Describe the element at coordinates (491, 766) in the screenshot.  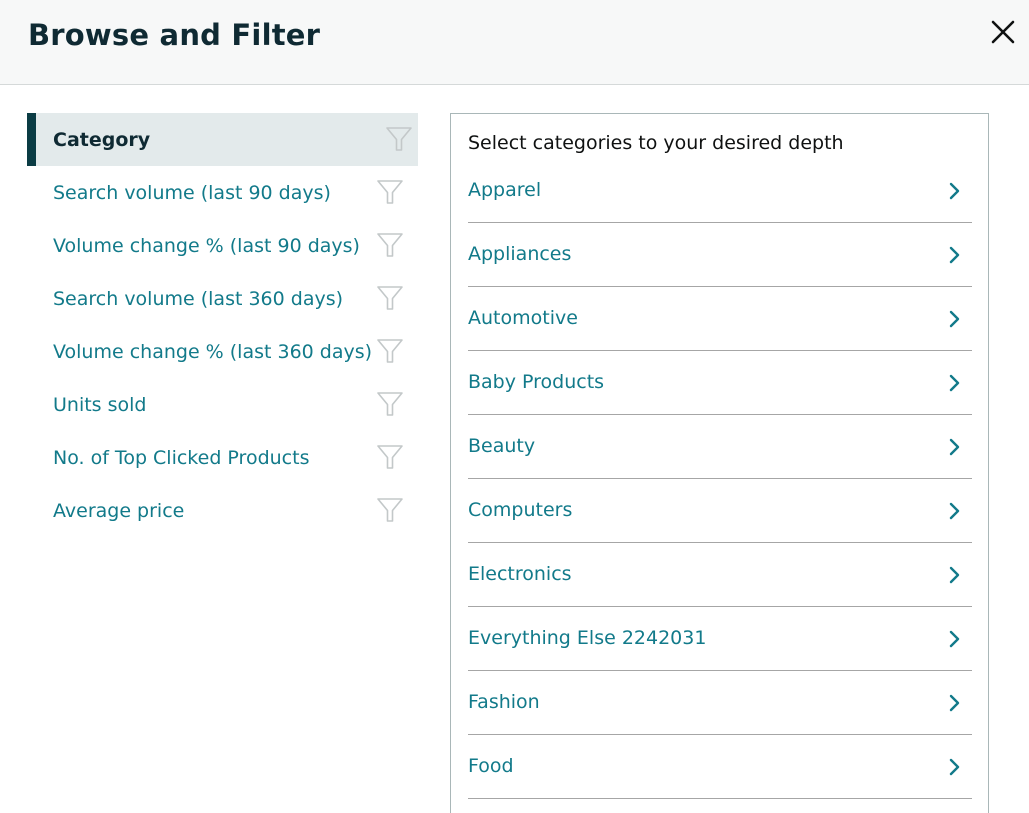
I see `category-label: Food` at that location.